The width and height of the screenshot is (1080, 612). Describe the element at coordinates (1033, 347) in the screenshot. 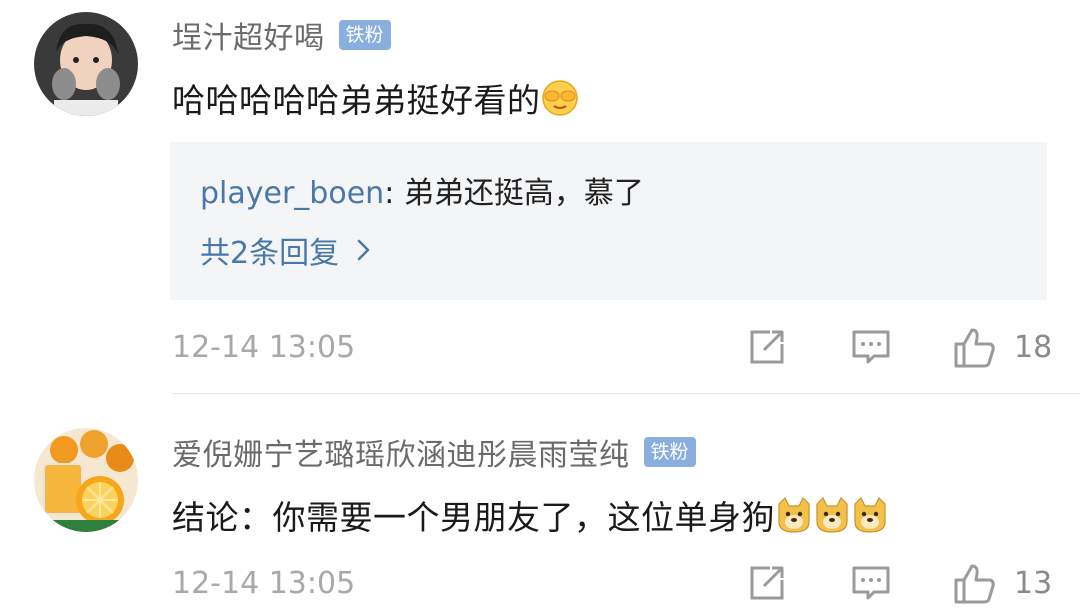

I see `like-count: 18` at that location.